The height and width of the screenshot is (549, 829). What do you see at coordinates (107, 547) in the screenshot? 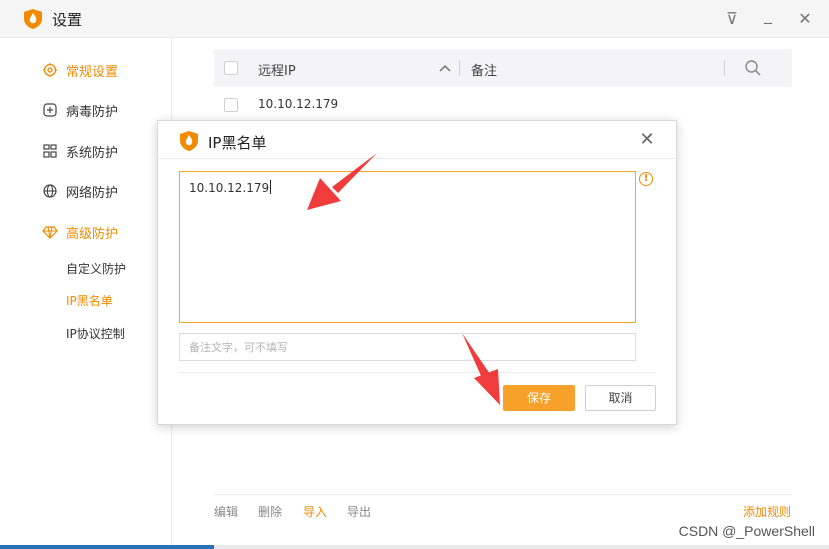
I see `bottom-strip-accent` at bounding box center [107, 547].